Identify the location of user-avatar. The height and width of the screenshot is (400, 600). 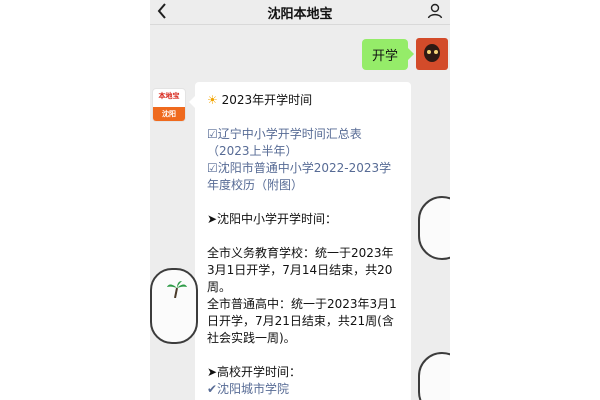
(432, 54).